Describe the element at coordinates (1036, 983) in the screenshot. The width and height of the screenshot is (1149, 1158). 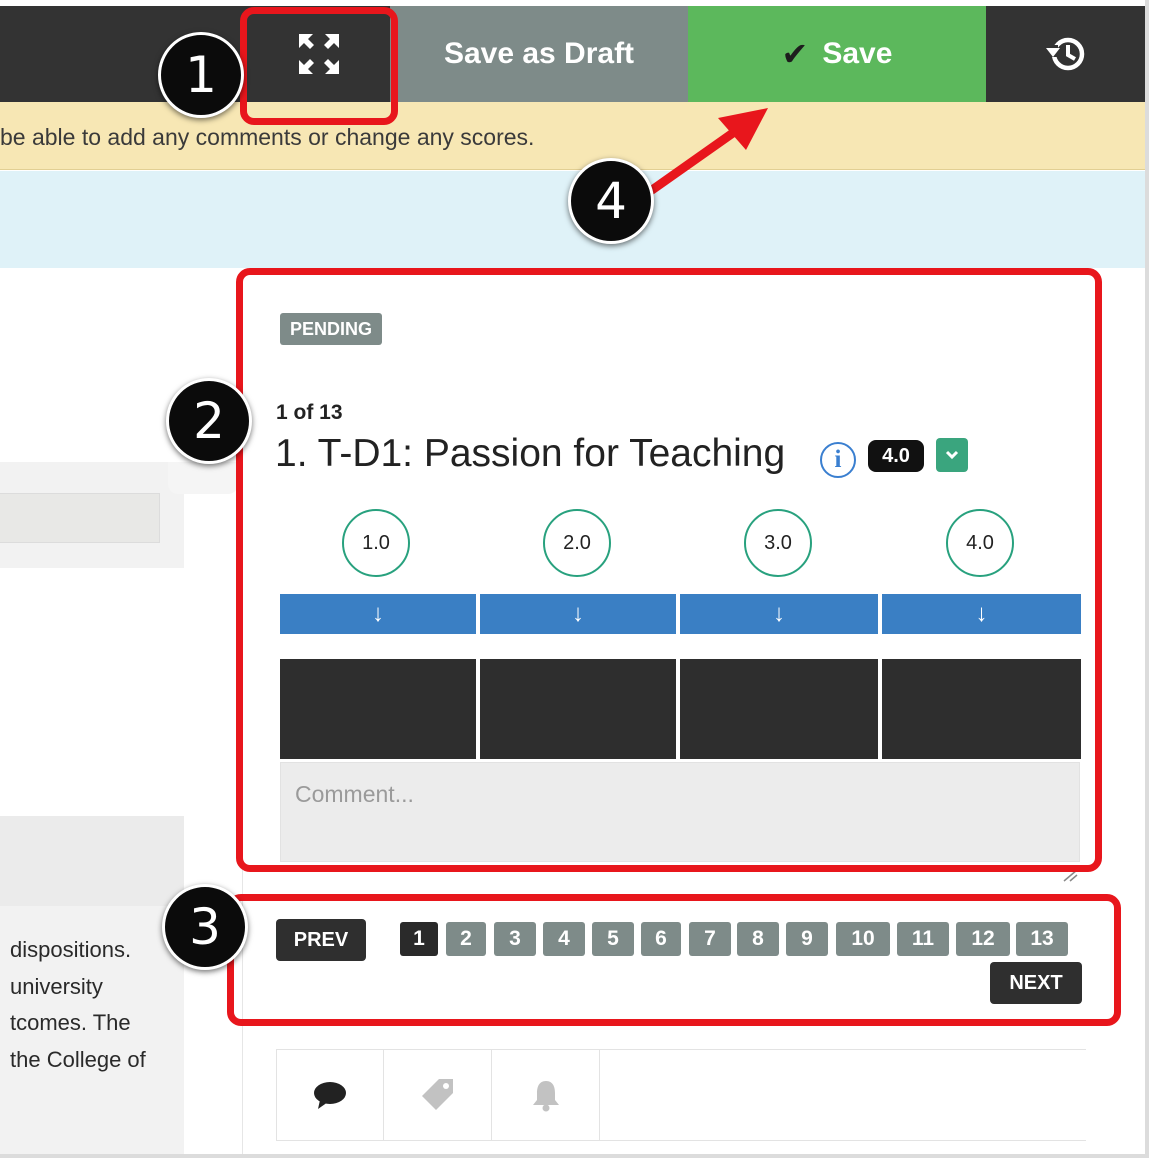
I see `next-button: NEXT` at that location.